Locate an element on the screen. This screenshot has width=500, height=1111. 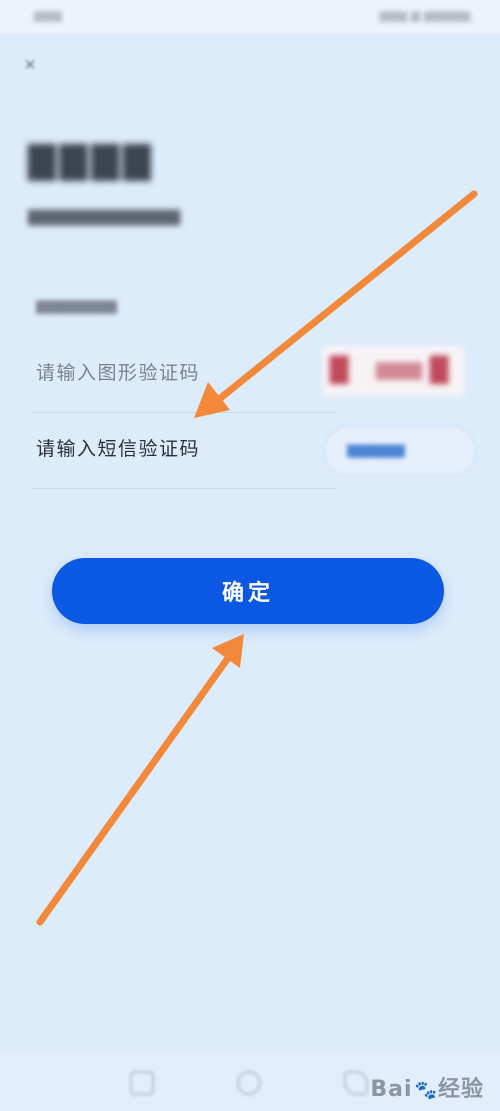
nav-circle-icon is located at coordinates (249, 1083).